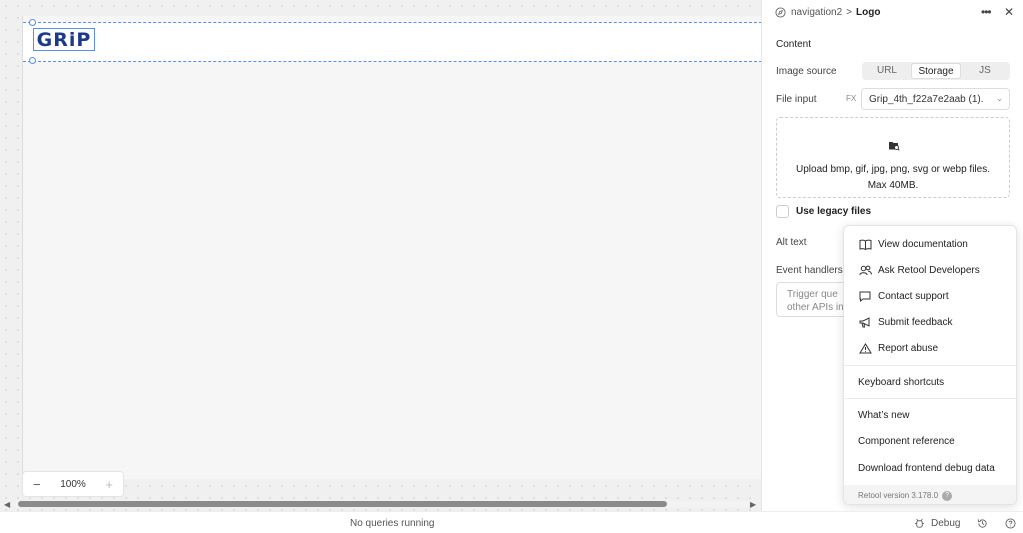 The height and width of the screenshot is (533, 1023). I want to click on logo-image: GRiP, so click(64, 39).